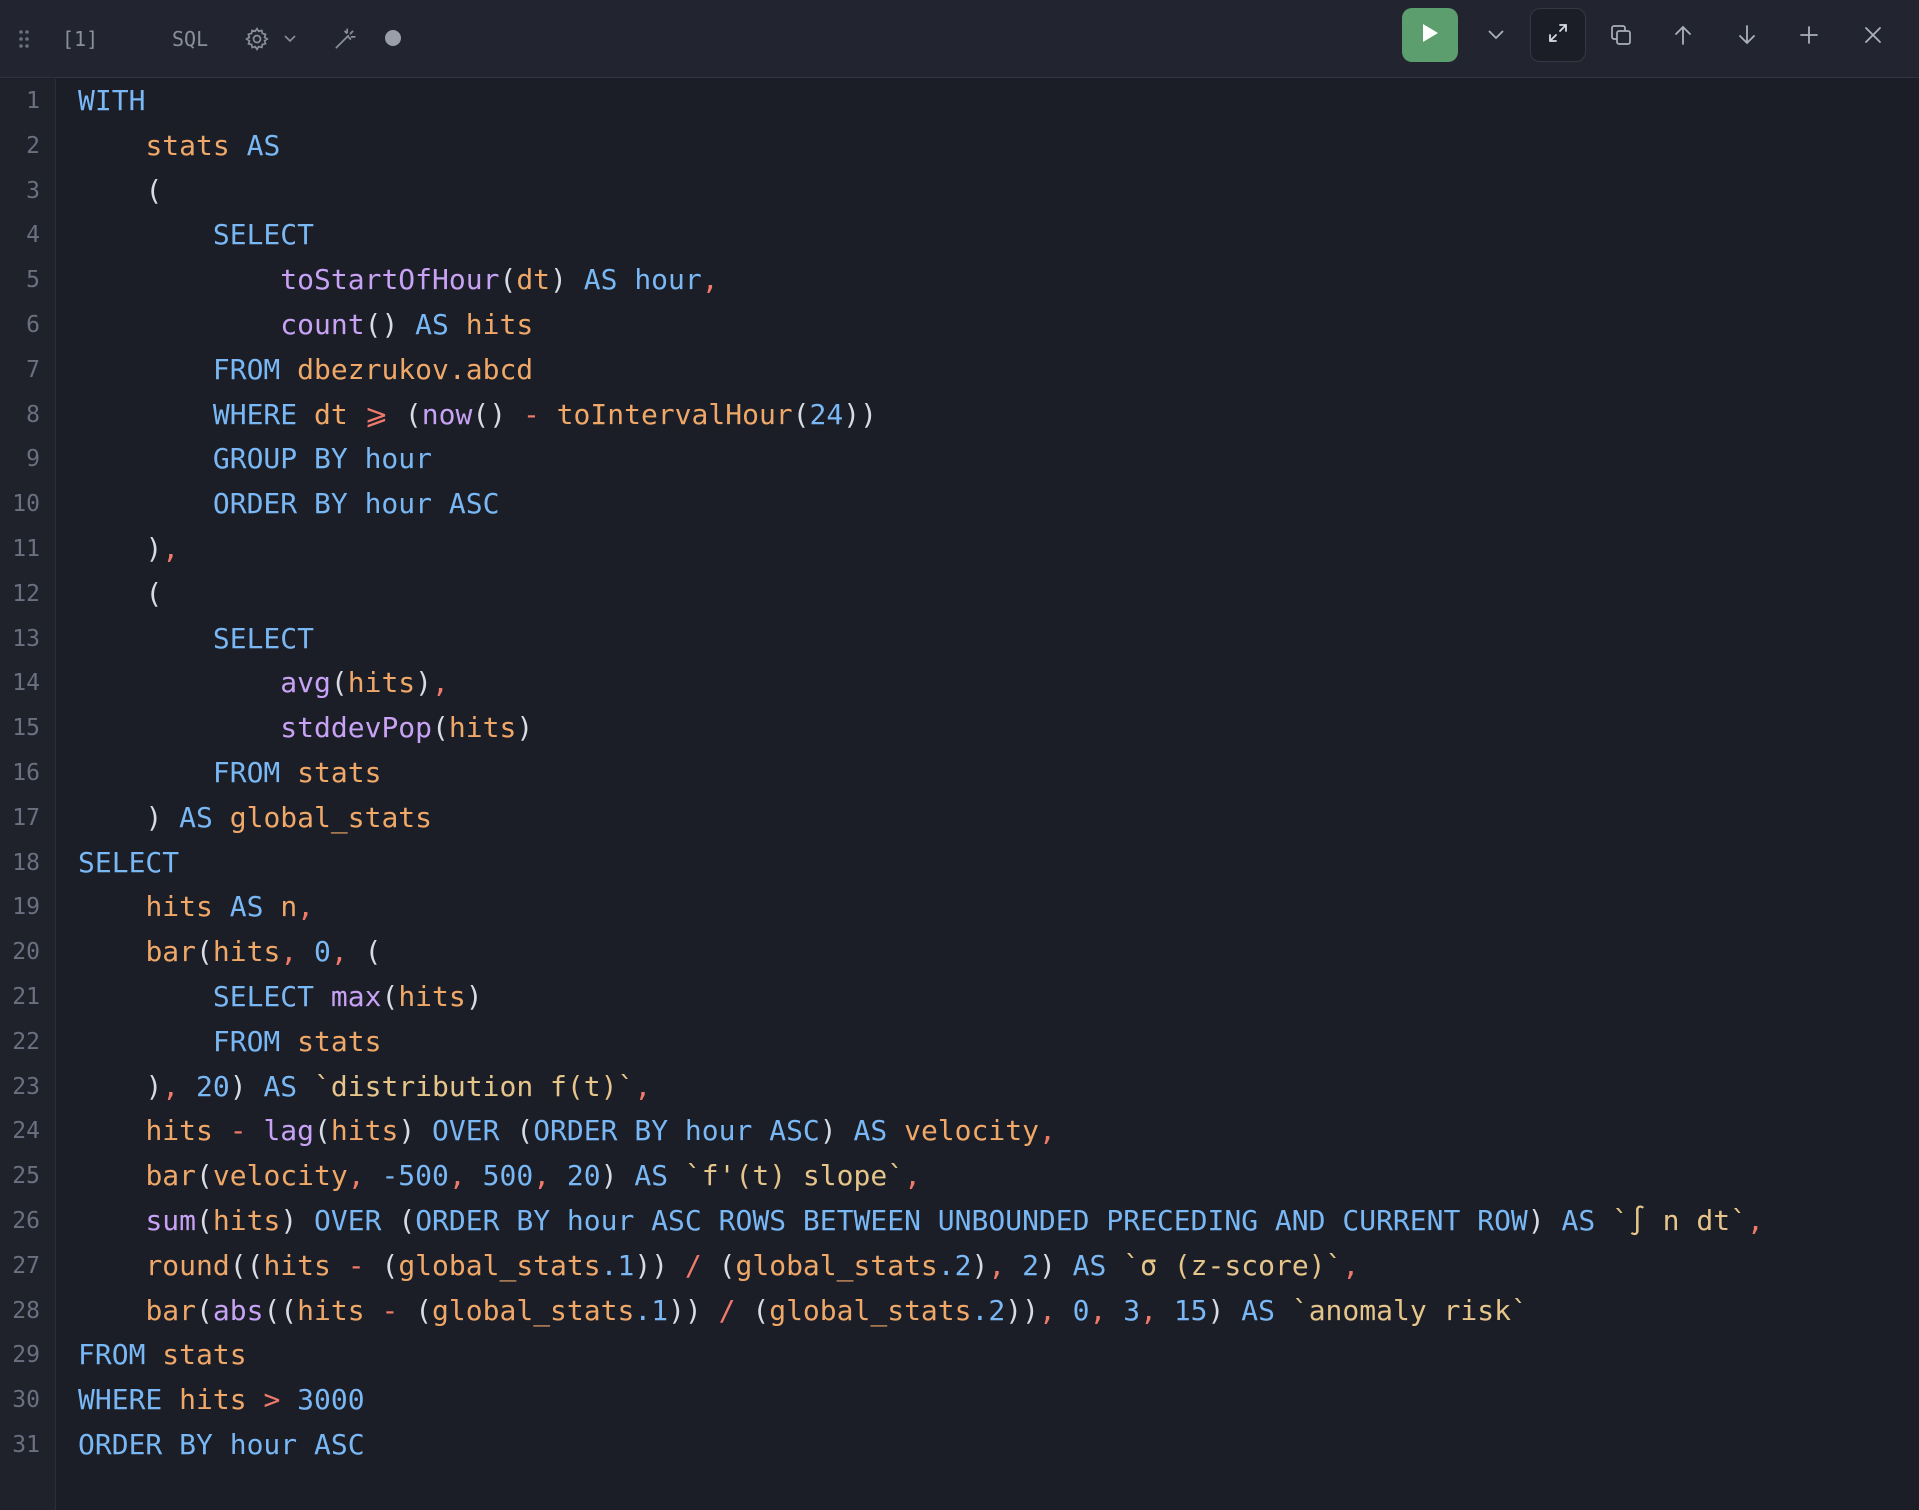 The height and width of the screenshot is (1510, 1919). Describe the element at coordinates (255, 414) in the screenshot. I see `code-token: WHERE` at that location.